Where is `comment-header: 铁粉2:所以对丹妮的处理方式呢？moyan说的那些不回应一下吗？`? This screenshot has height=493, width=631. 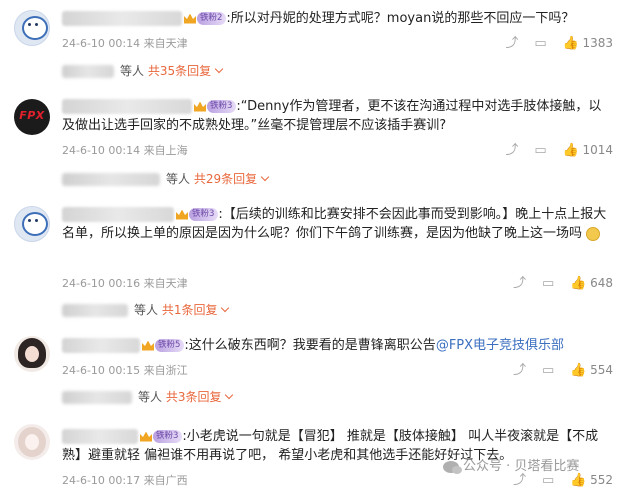 comment-header: 铁粉2:所以对丹妮的处理方式呢？moyan说的那些不回应一下吗？ is located at coordinates (318, 18).